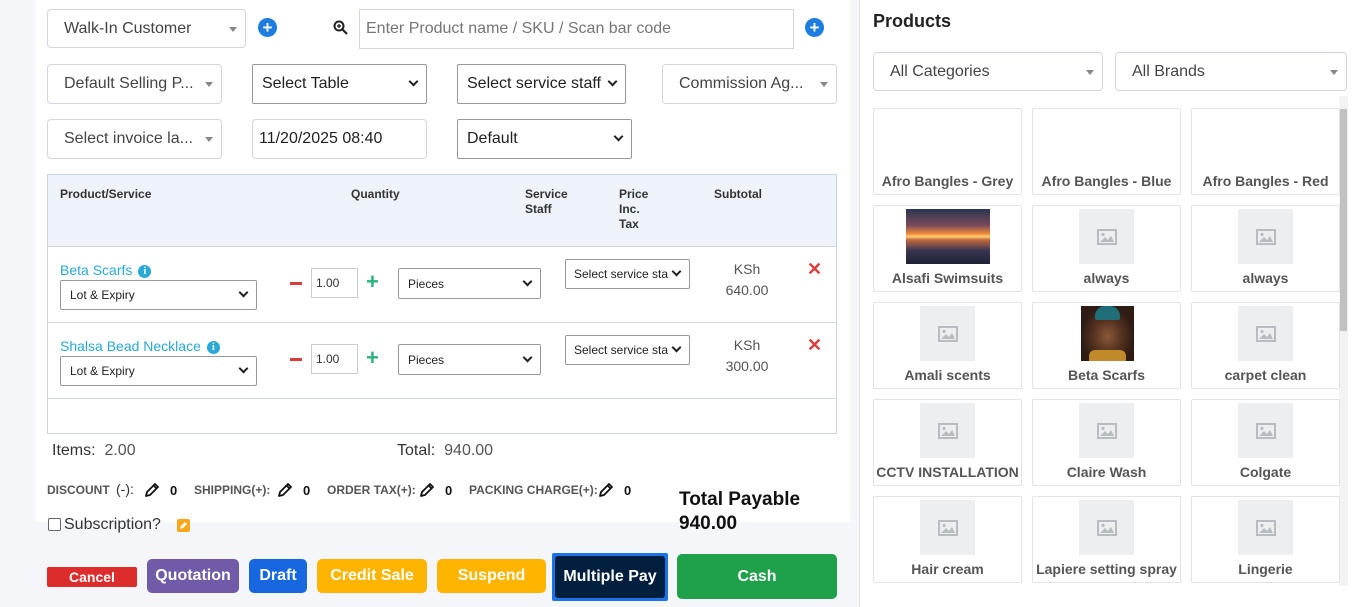 This screenshot has height=607, width=1366. I want to click on credit-sale-button: Credit Sale, so click(372, 576).